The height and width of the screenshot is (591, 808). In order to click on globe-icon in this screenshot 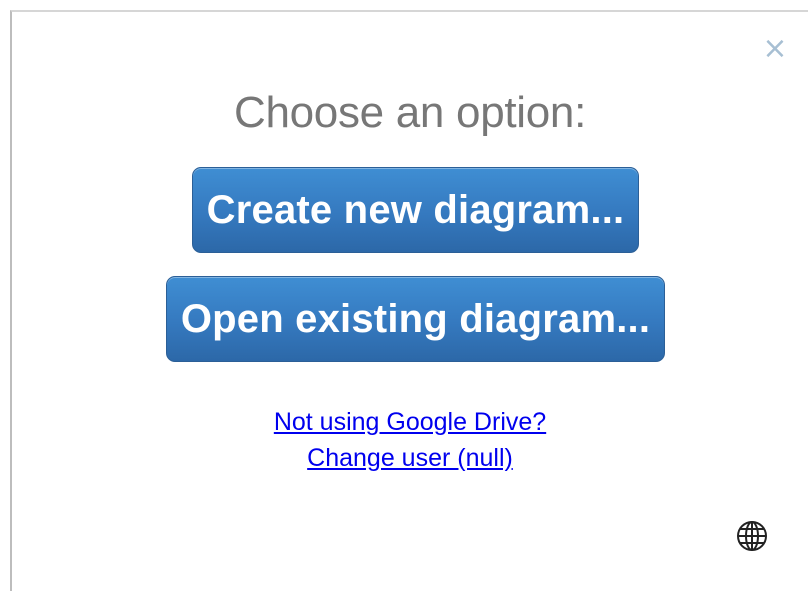, I will do `click(752, 536)`.